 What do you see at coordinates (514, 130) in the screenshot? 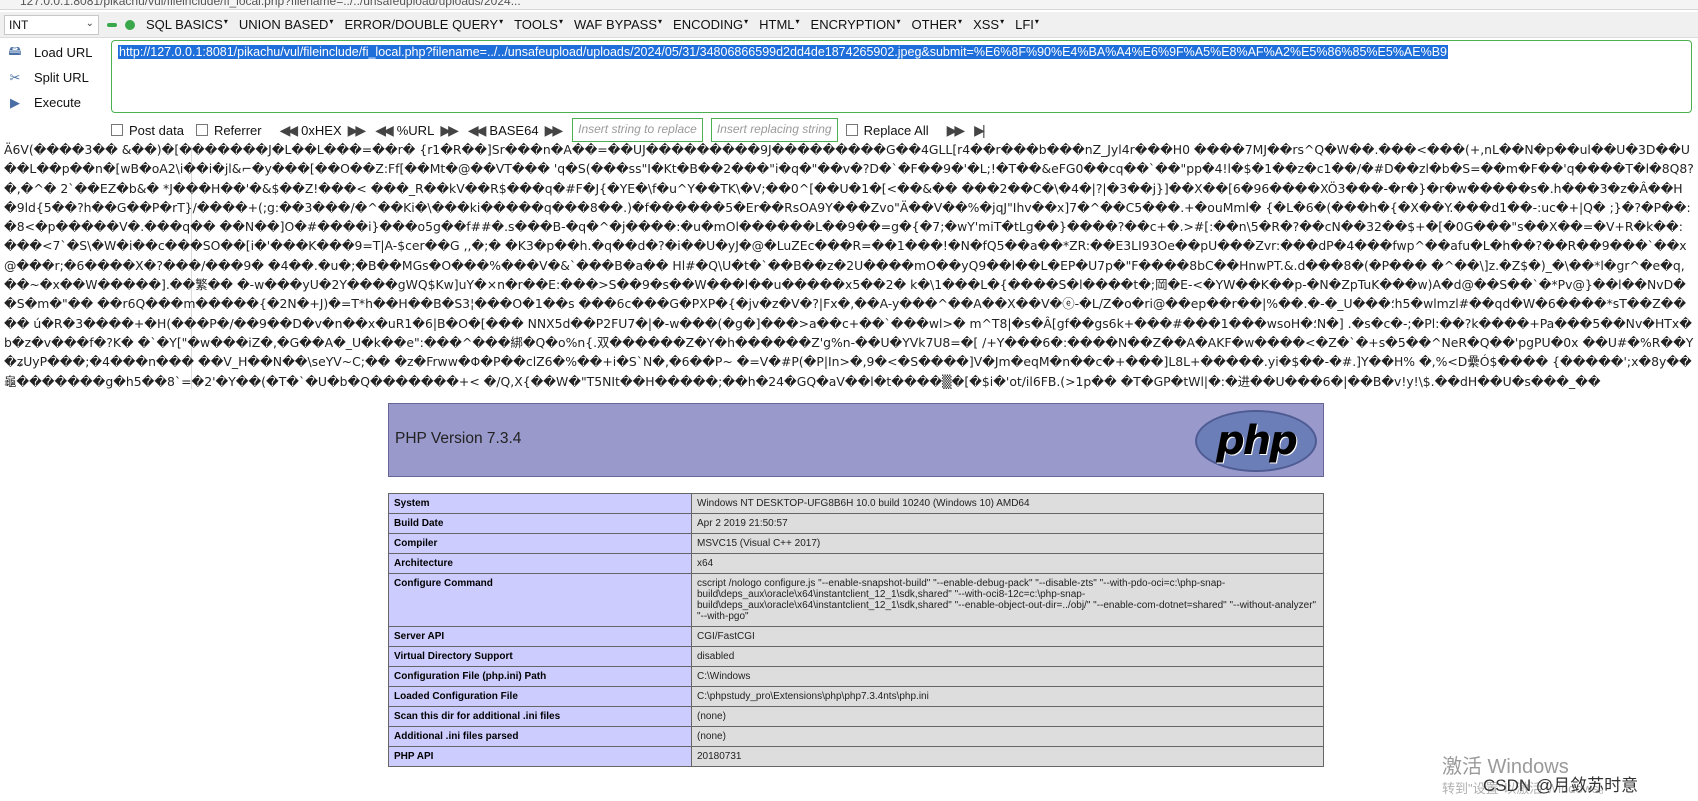
I see `base64-label: BASE64` at bounding box center [514, 130].